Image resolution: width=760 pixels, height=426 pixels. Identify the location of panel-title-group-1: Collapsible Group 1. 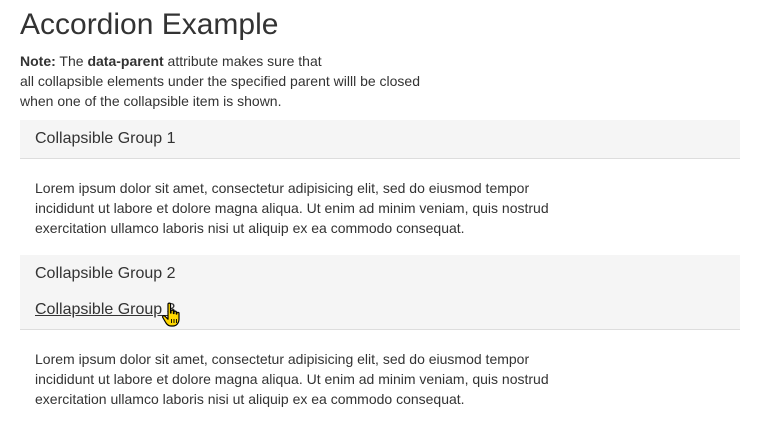
(380, 139).